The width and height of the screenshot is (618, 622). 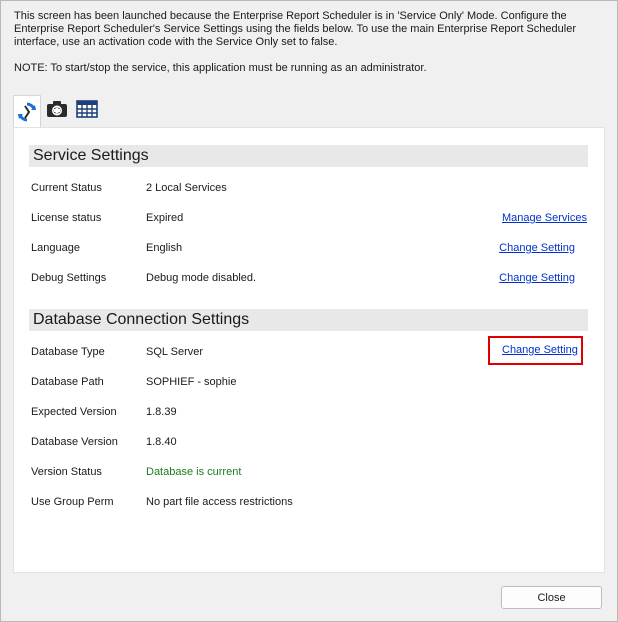 What do you see at coordinates (67, 382) in the screenshot?
I see `row-label: Database Path` at bounding box center [67, 382].